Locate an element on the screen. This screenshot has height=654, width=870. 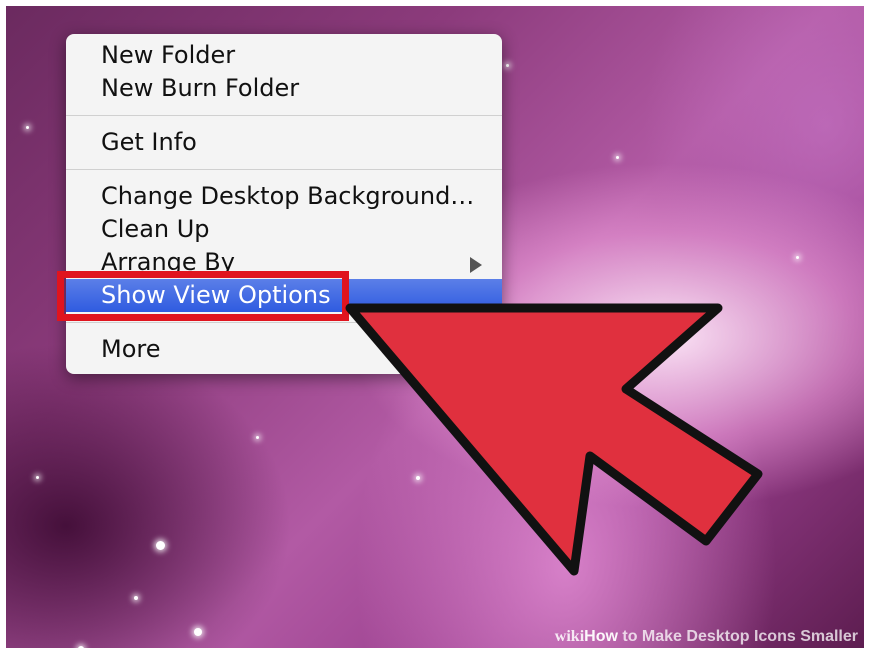
watermark-title: to Make Desktop Icons Smaller is located at coordinates (737, 636).